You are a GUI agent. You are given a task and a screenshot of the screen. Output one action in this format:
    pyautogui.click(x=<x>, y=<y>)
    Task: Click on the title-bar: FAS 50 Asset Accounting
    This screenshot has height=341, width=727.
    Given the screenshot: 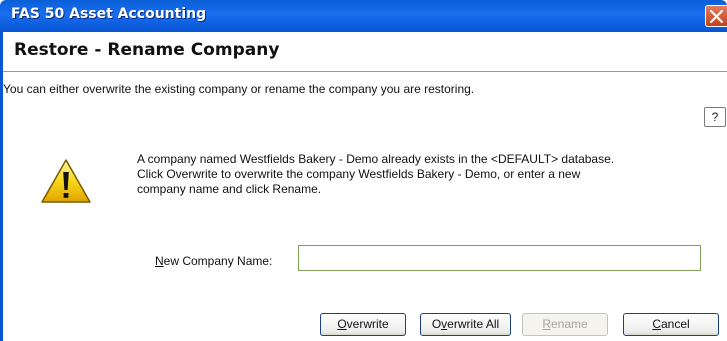 What is the action you would take?
    pyautogui.click(x=363, y=16)
    